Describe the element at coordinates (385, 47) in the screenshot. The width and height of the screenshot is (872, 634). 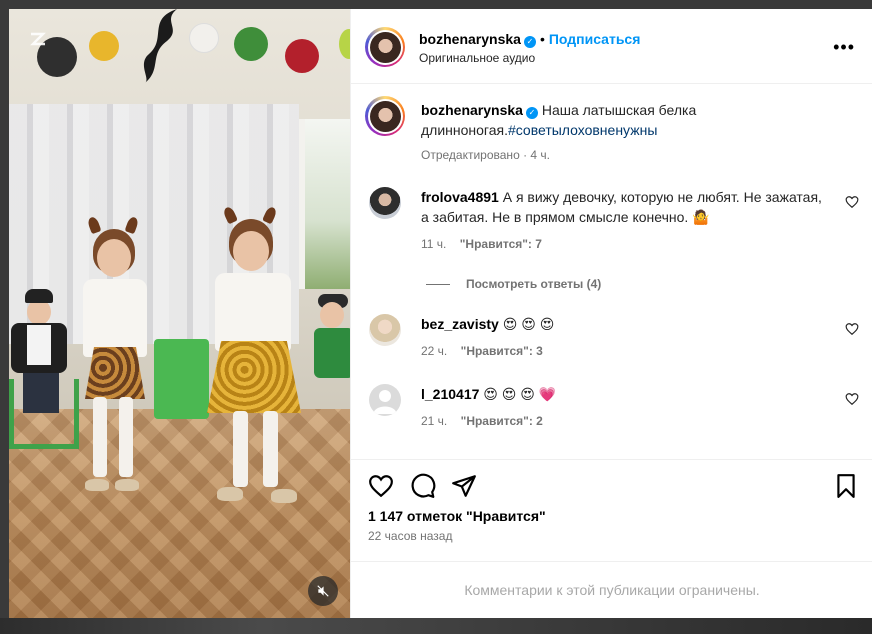
I see `author-avatar` at that location.